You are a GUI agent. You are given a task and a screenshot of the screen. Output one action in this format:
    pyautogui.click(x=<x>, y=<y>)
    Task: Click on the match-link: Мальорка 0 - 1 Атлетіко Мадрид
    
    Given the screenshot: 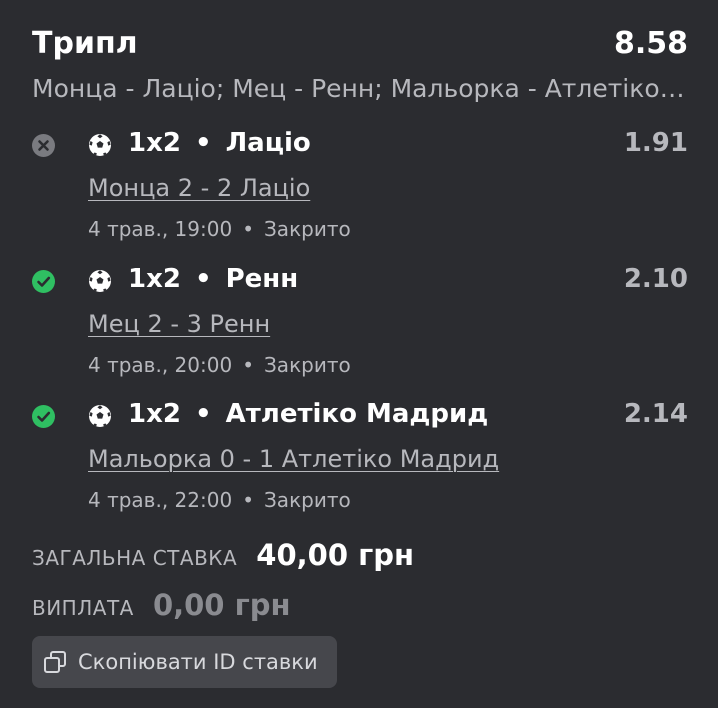 What is the action you would take?
    pyautogui.click(x=293, y=459)
    